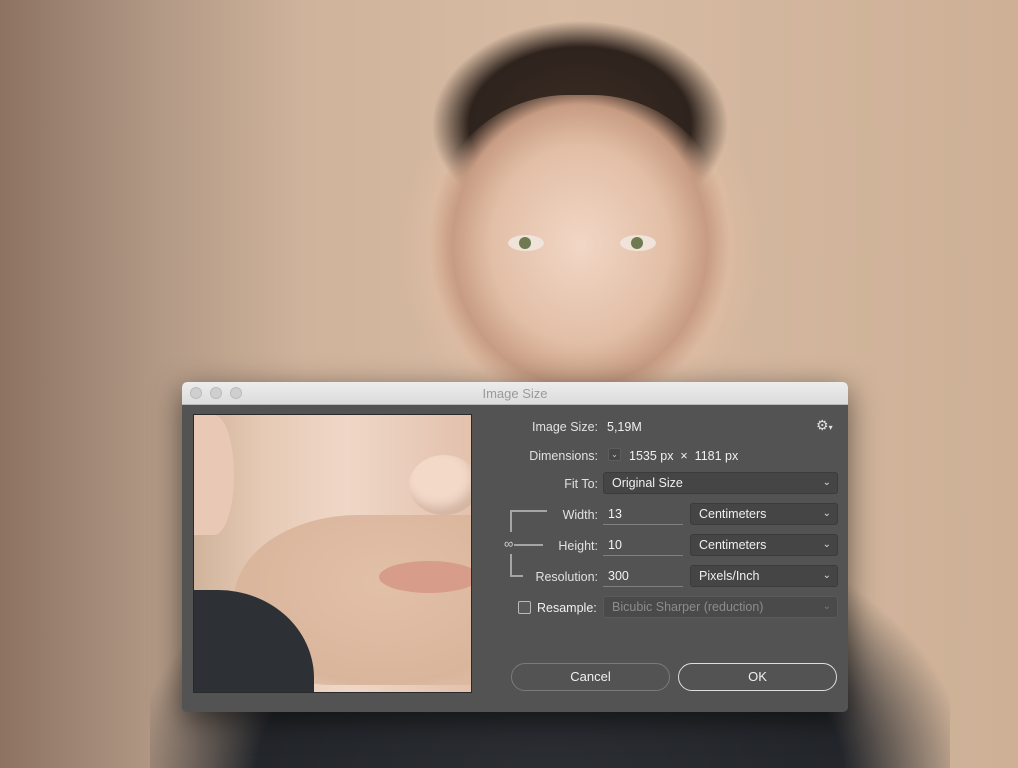 Image resolution: width=1018 pixels, height=768 pixels. I want to click on image-size-value: 5,19M, so click(624, 427).